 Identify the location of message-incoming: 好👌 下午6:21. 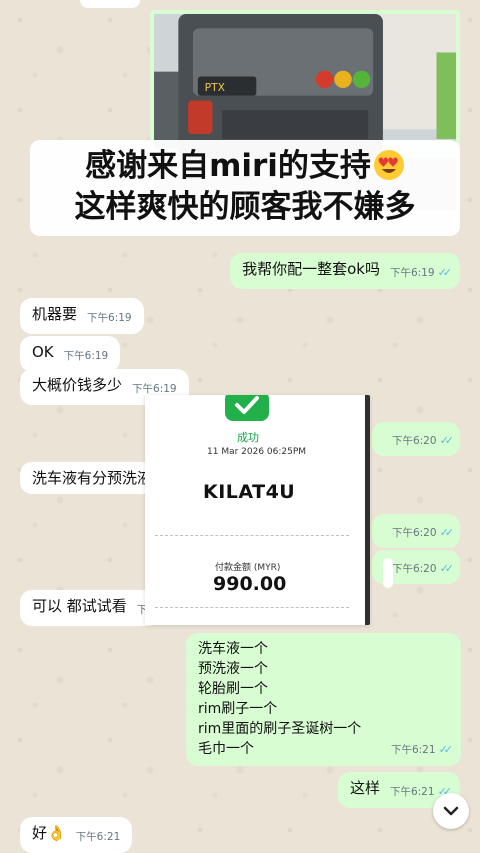
(76, 835).